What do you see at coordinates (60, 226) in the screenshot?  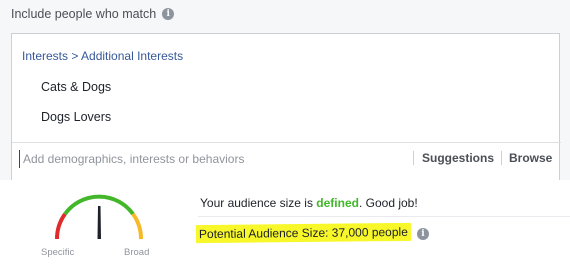 I see `gauge-specific-arc` at bounding box center [60, 226].